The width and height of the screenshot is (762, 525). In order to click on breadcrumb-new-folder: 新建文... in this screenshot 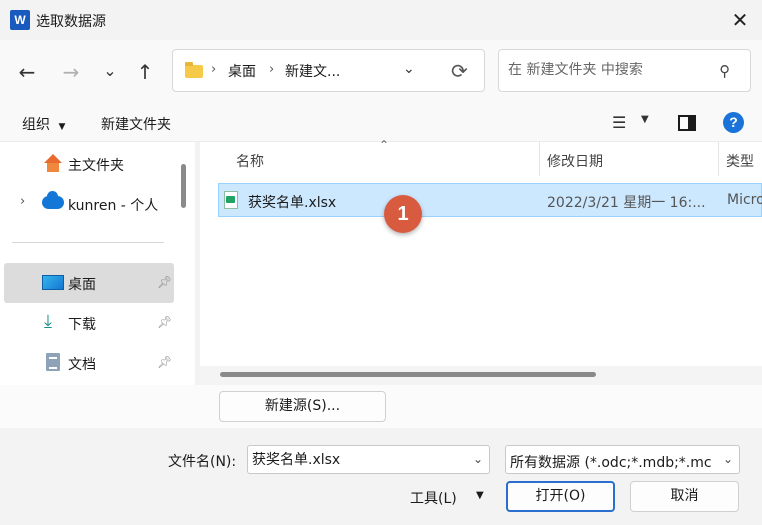, I will do `click(312, 71)`.